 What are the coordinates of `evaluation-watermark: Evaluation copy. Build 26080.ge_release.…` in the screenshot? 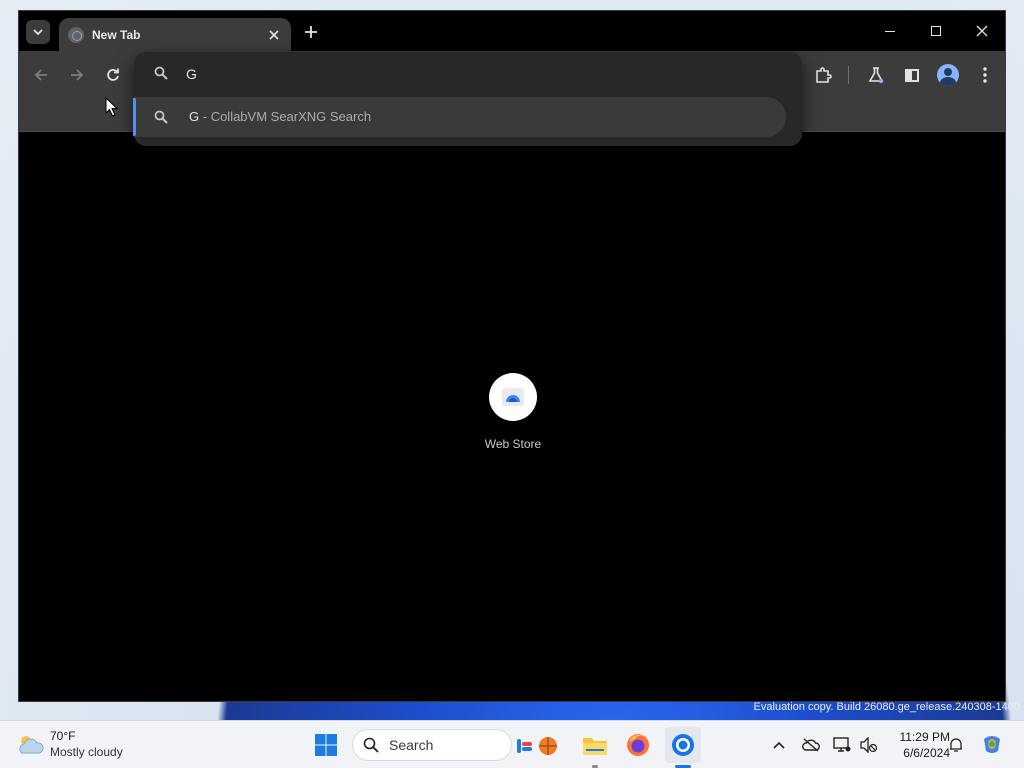 It's located at (886, 707).